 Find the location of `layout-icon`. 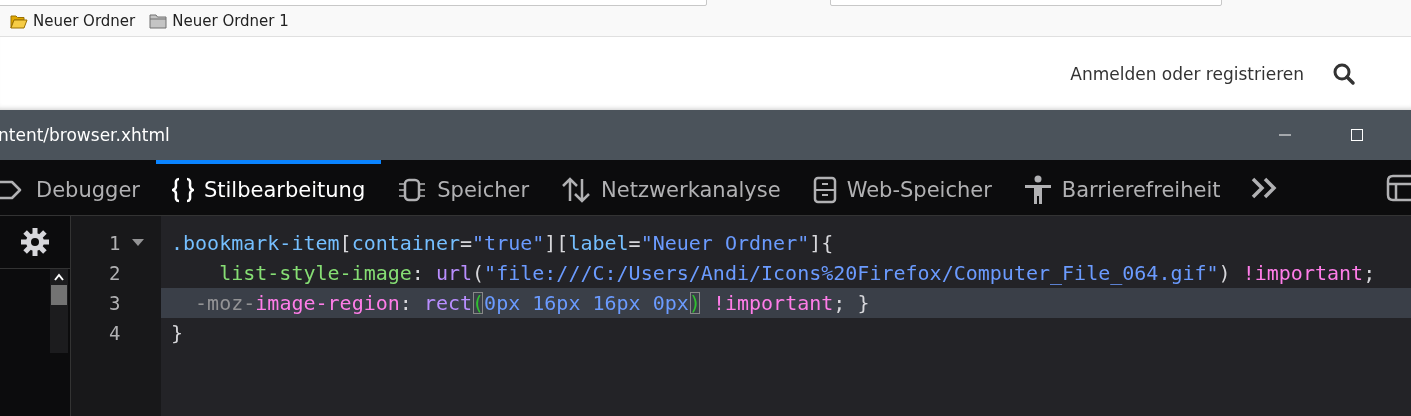

layout-icon is located at coordinates (1398, 187).